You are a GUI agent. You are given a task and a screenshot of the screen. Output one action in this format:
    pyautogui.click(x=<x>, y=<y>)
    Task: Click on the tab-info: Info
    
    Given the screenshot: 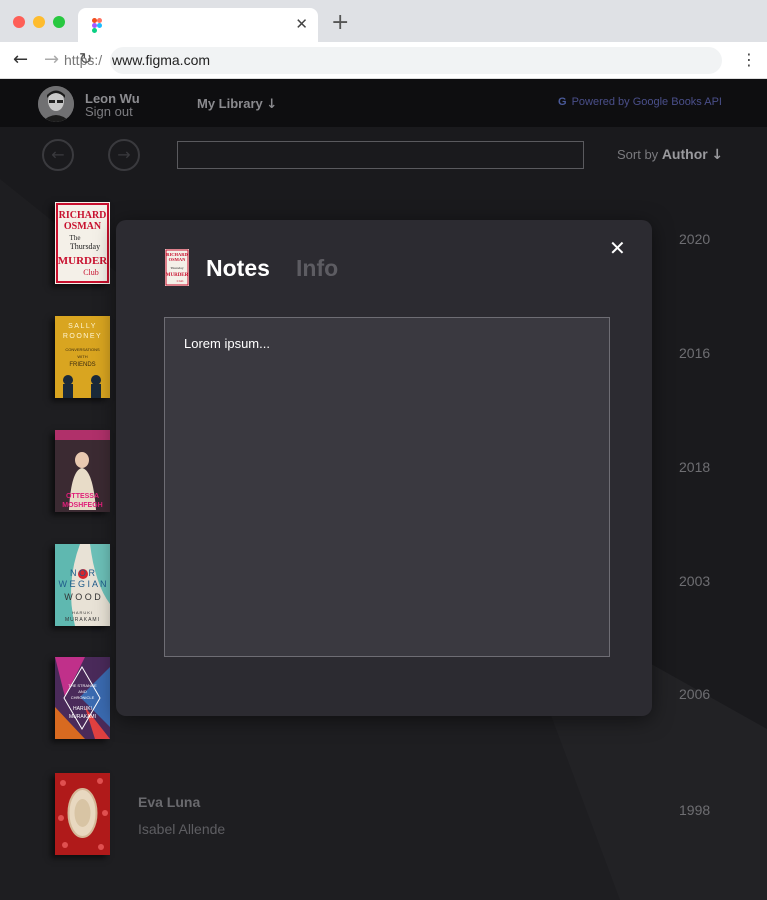 What is the action you would take?
    pyautogui.click(x=317, y=268)
    